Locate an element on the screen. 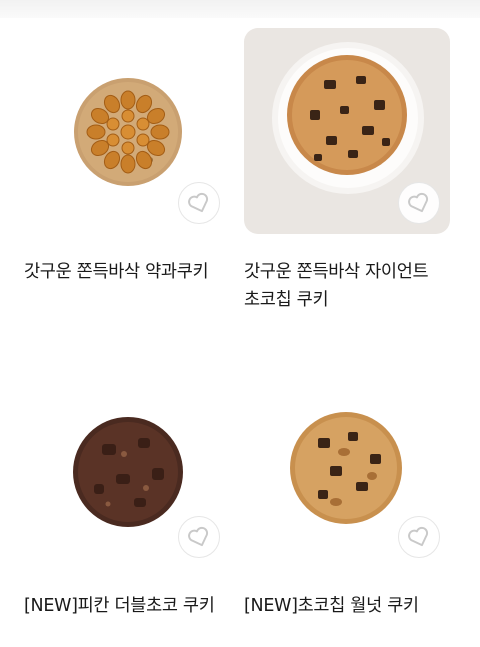 This screenshot has width=480, height=647. product-title: [NEW]피칸 더블초코 쿠키 is located at coordinates (127, 606).